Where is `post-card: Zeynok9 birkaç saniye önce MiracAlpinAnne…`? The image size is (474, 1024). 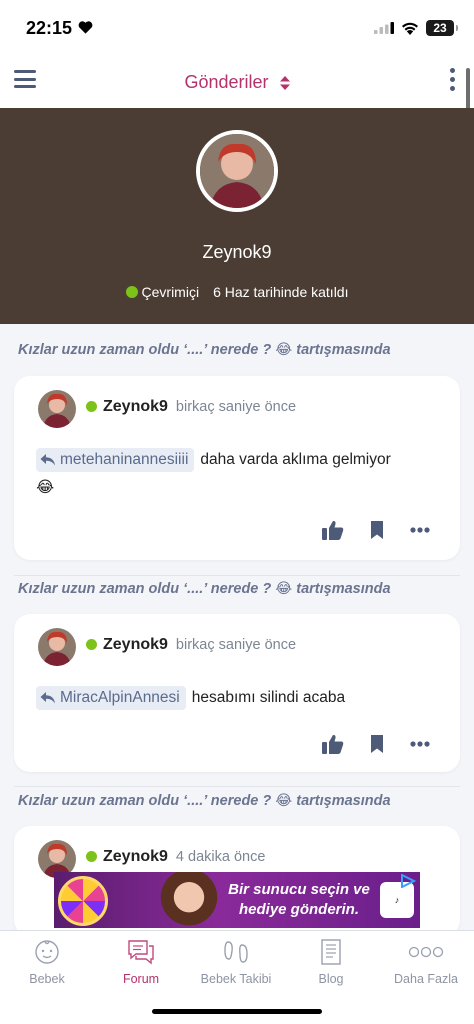 post-card: Zeynok9 birkaç saniye önce MiracAlpinAnne… is located at coordinates (237, 693).